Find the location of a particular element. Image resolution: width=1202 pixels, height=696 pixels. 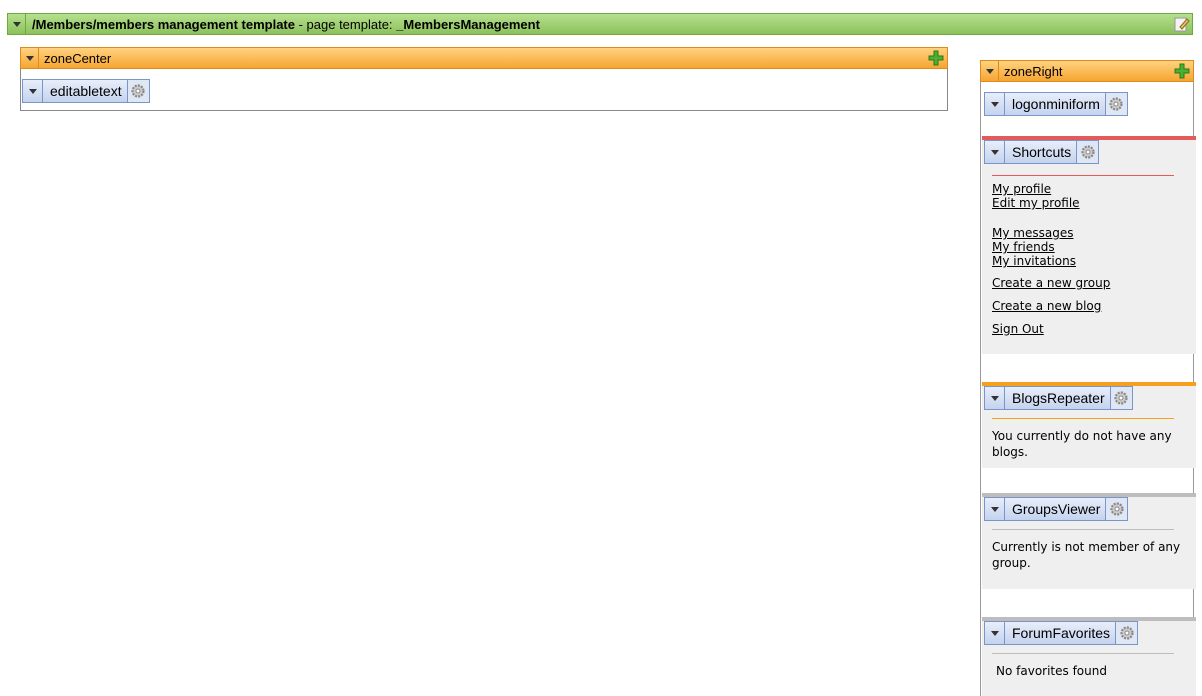

webpart-label: BlogsRepeater is located at coordinates (1058, 398).